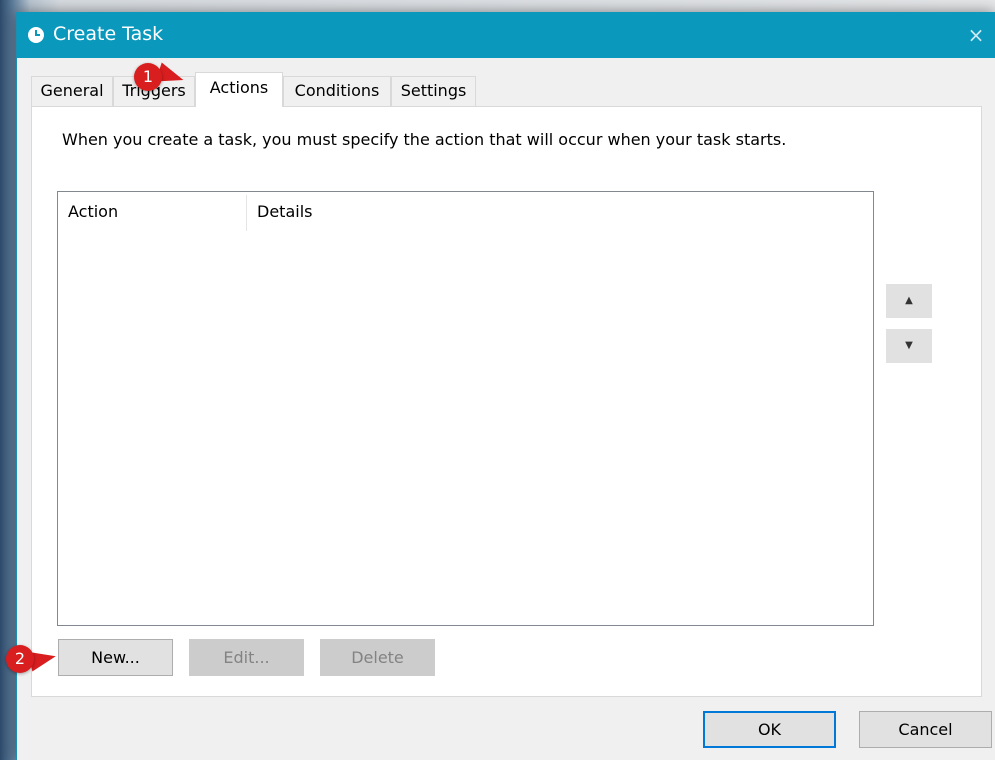 The width and height of the screenshot is (995, 760). I want to click on cancel-button: Cancel, so click(925, 729).